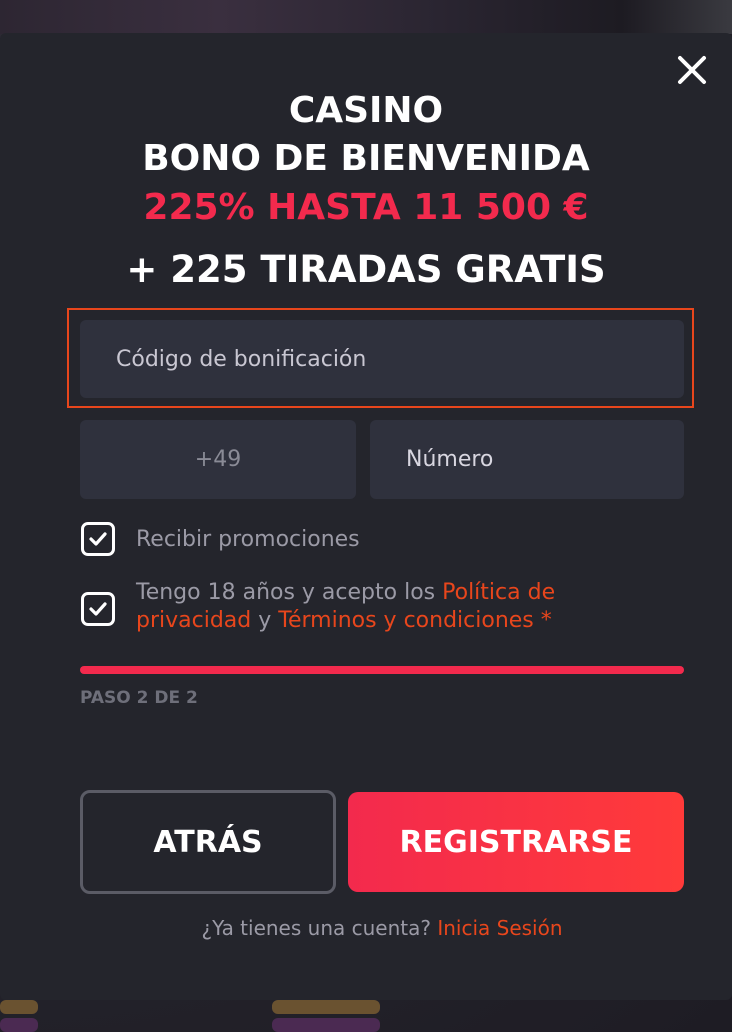  I want to click on country-code-value: +49, so click(218, 459).